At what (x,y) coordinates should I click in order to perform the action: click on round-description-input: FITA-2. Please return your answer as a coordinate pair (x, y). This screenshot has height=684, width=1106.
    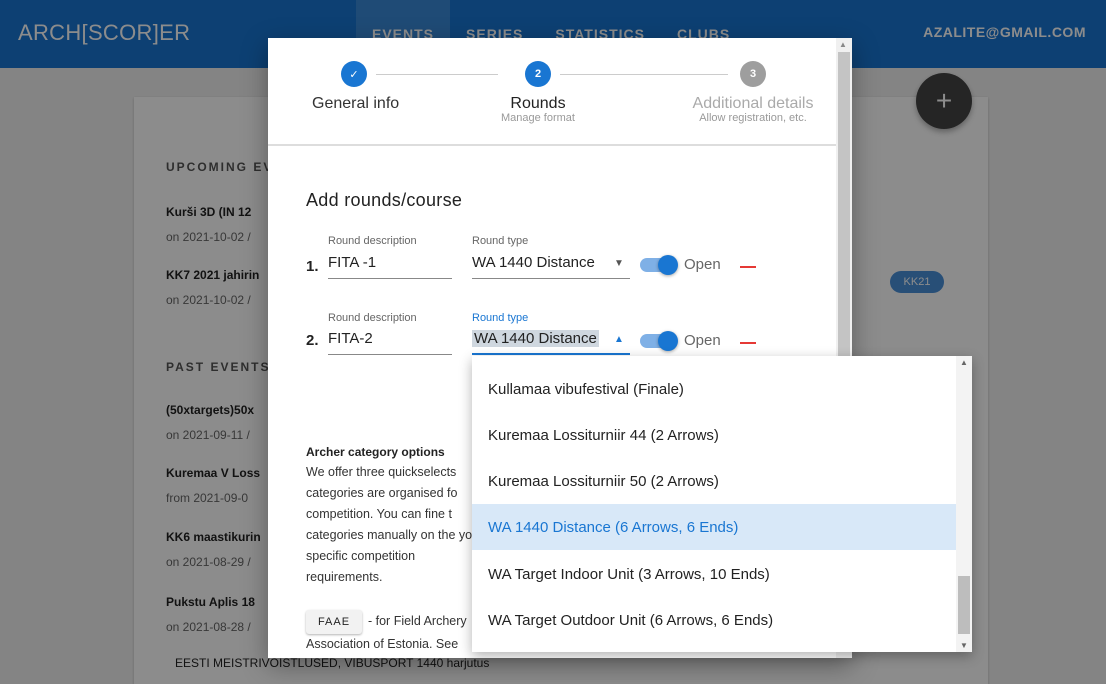
    Looking at the image, I should click on (350, 338).